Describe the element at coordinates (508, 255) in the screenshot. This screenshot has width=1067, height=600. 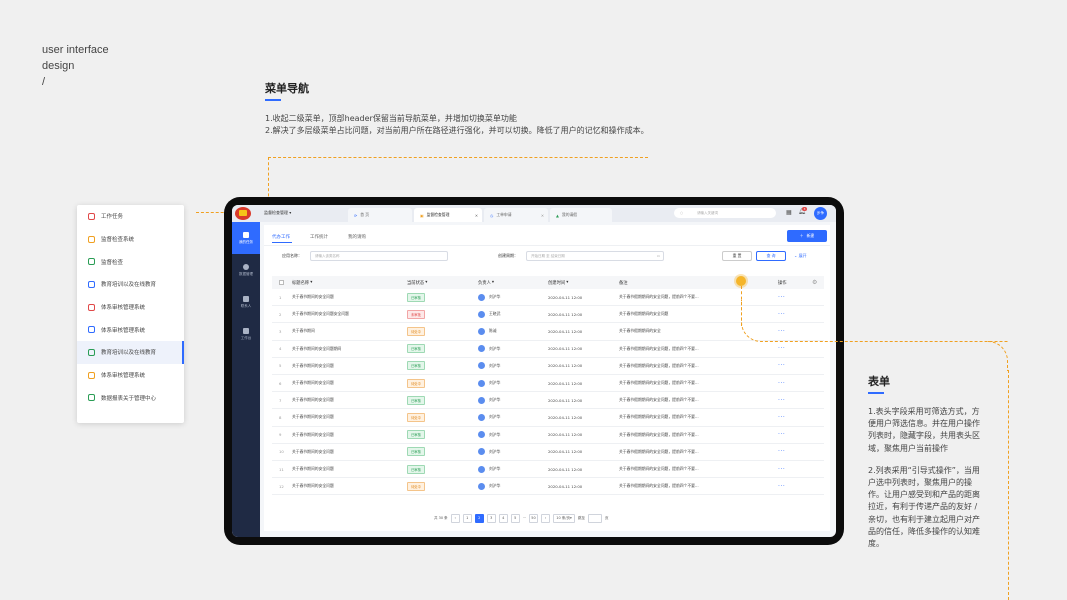
I see `filter-label-date: 创建周期：` at that location.